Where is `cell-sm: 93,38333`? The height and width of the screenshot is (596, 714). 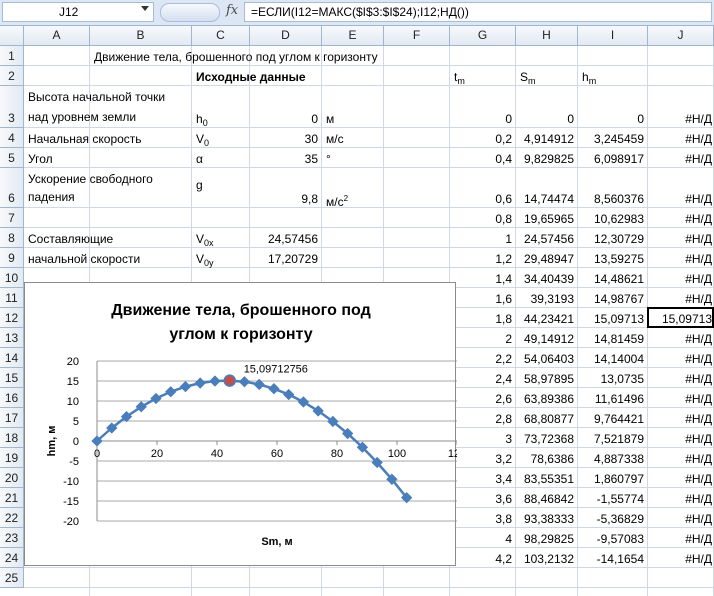 cell-sm: 93,38333 is located at coordinates (547, 519).